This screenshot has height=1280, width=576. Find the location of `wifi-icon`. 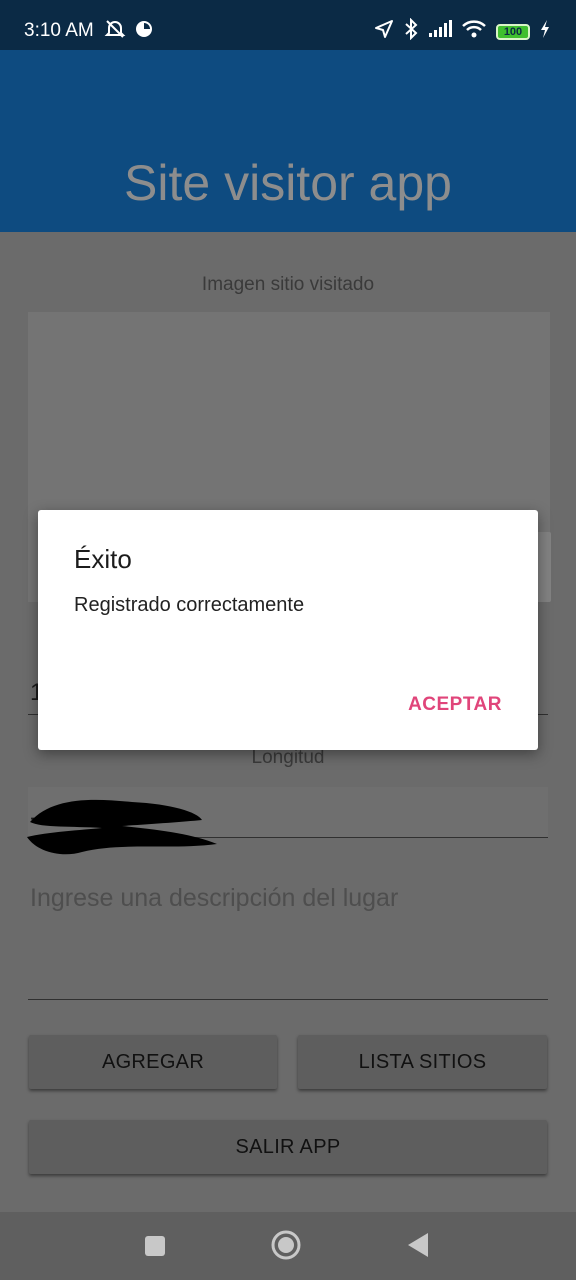

wifi-icon is located at coordinates (474, 31).